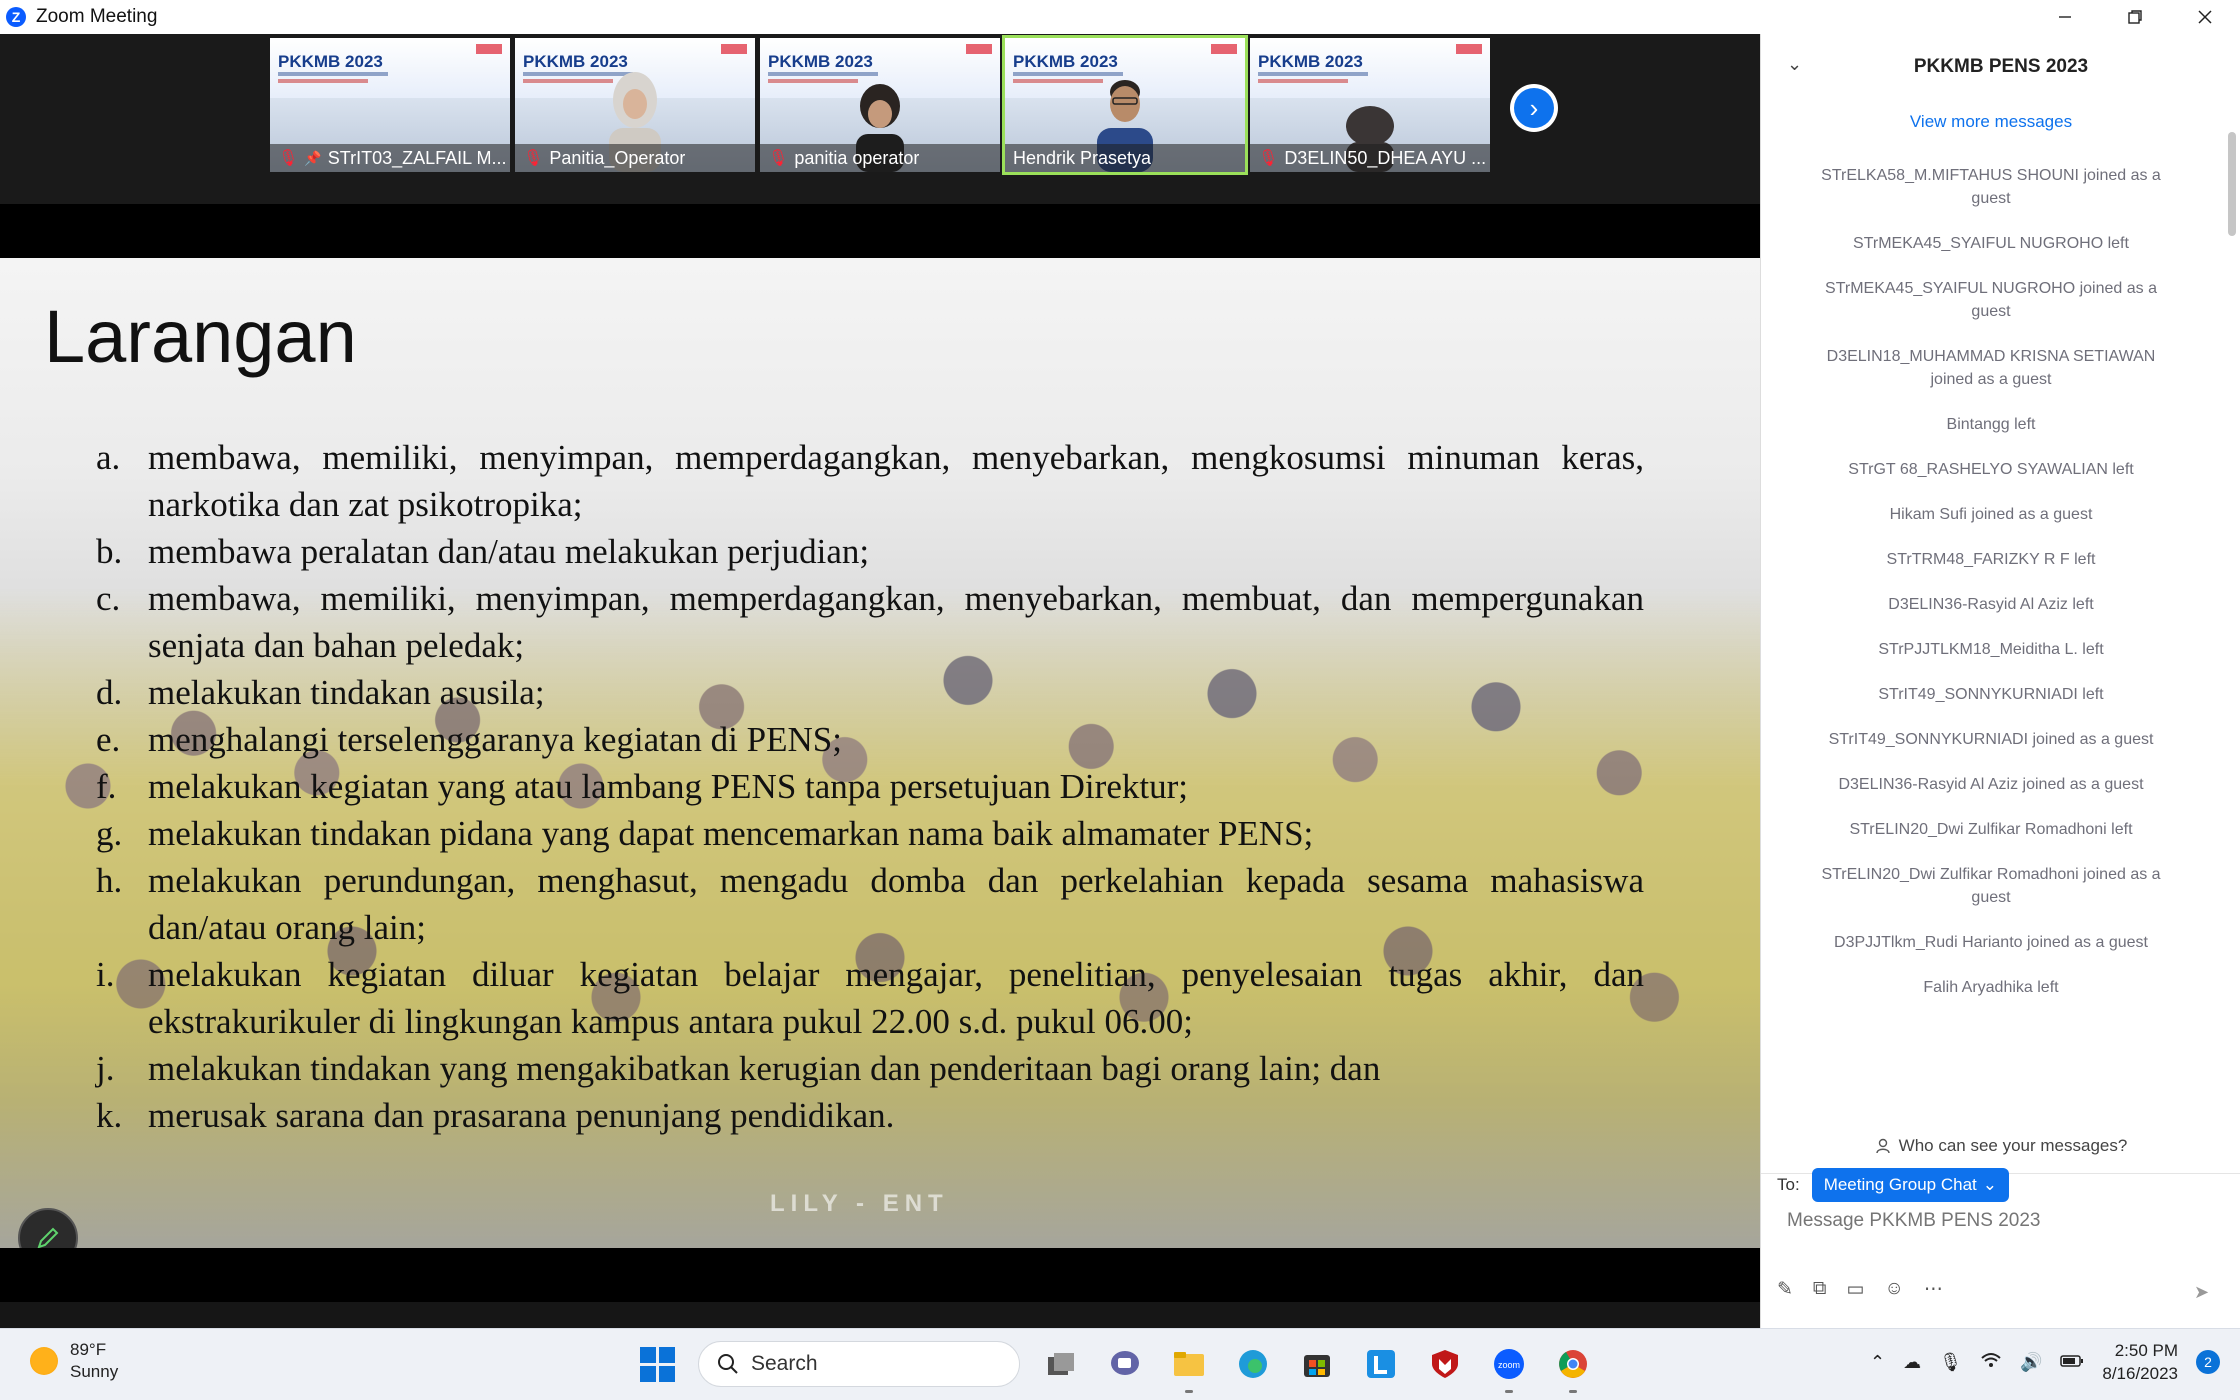 The height and width of the screenshot is (1400, 2240). Describe the element at coordinates (16, 17) in the screenshot. I see `zoom-logo-icon: Z` at that location.